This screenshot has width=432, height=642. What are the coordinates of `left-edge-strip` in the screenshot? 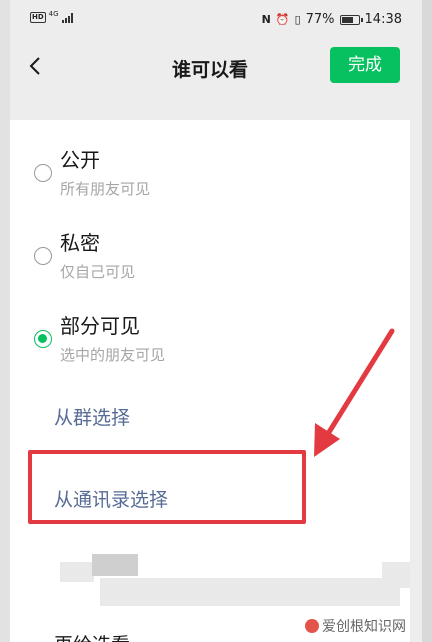 It's located at (5, 321).